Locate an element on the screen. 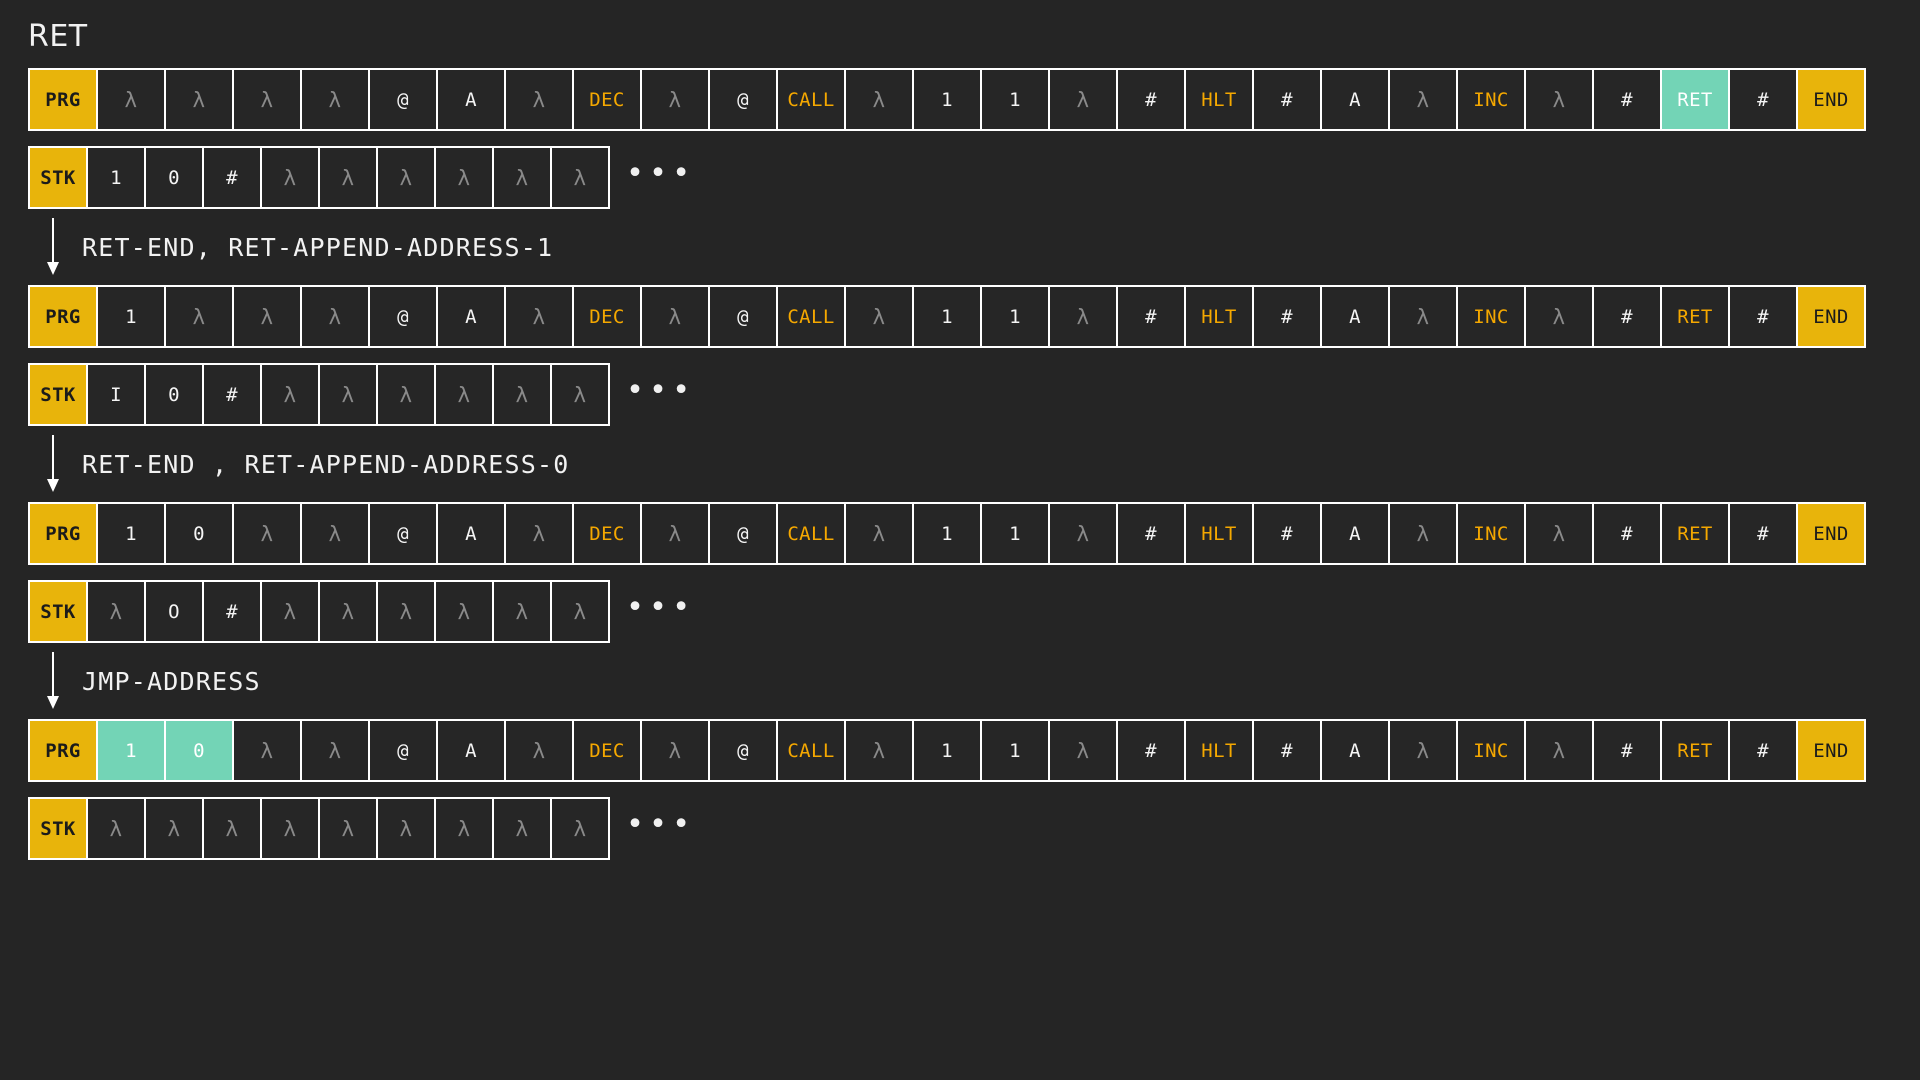 This screenshot has height=1080, width=1920. transition-2: JMP-ADDRESS is located at coordinates (983, 681).